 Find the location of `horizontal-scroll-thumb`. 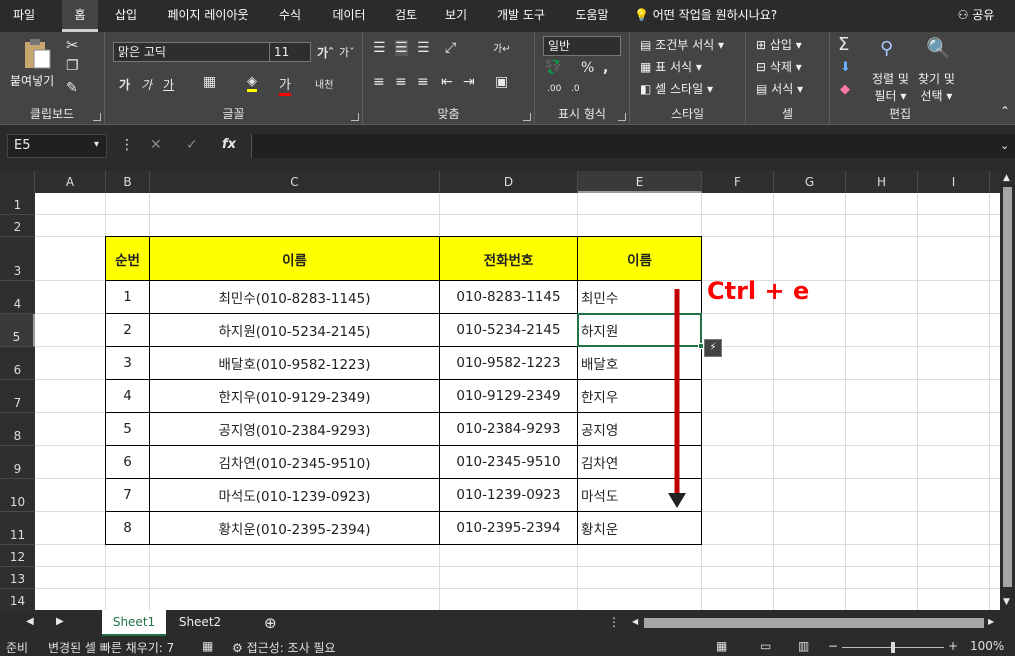

horizontal-scroll-thumb is located at coordinates (814, 623).